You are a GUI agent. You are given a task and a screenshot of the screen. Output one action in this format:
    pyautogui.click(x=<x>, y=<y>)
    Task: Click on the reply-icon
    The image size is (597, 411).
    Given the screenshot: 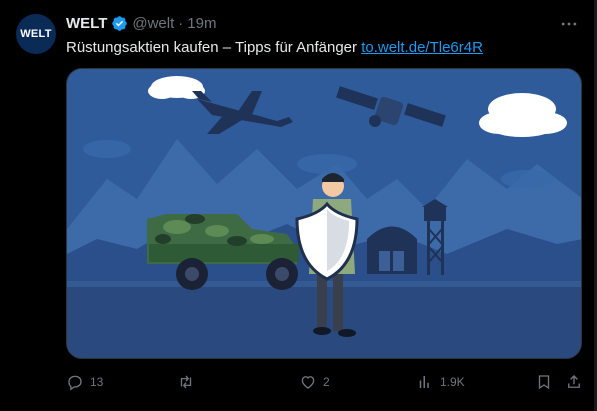 What is the action you would take?
    pyautogui.click(x=75, y=383)
    